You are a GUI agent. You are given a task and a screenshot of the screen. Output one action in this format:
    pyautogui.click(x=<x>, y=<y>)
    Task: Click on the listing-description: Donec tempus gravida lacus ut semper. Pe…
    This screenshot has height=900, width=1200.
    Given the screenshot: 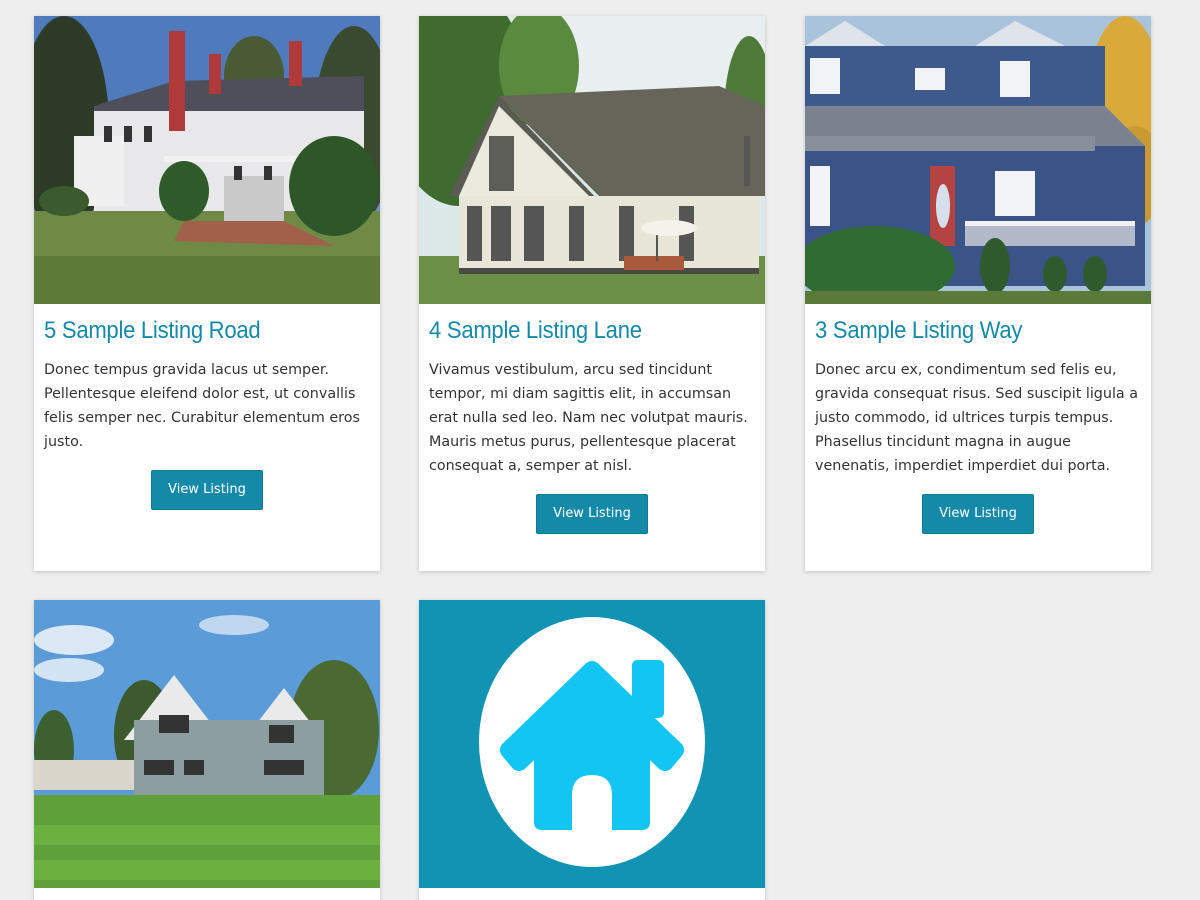 What is the action you would take?
    pyautogui.click(x=202, y=406)
    